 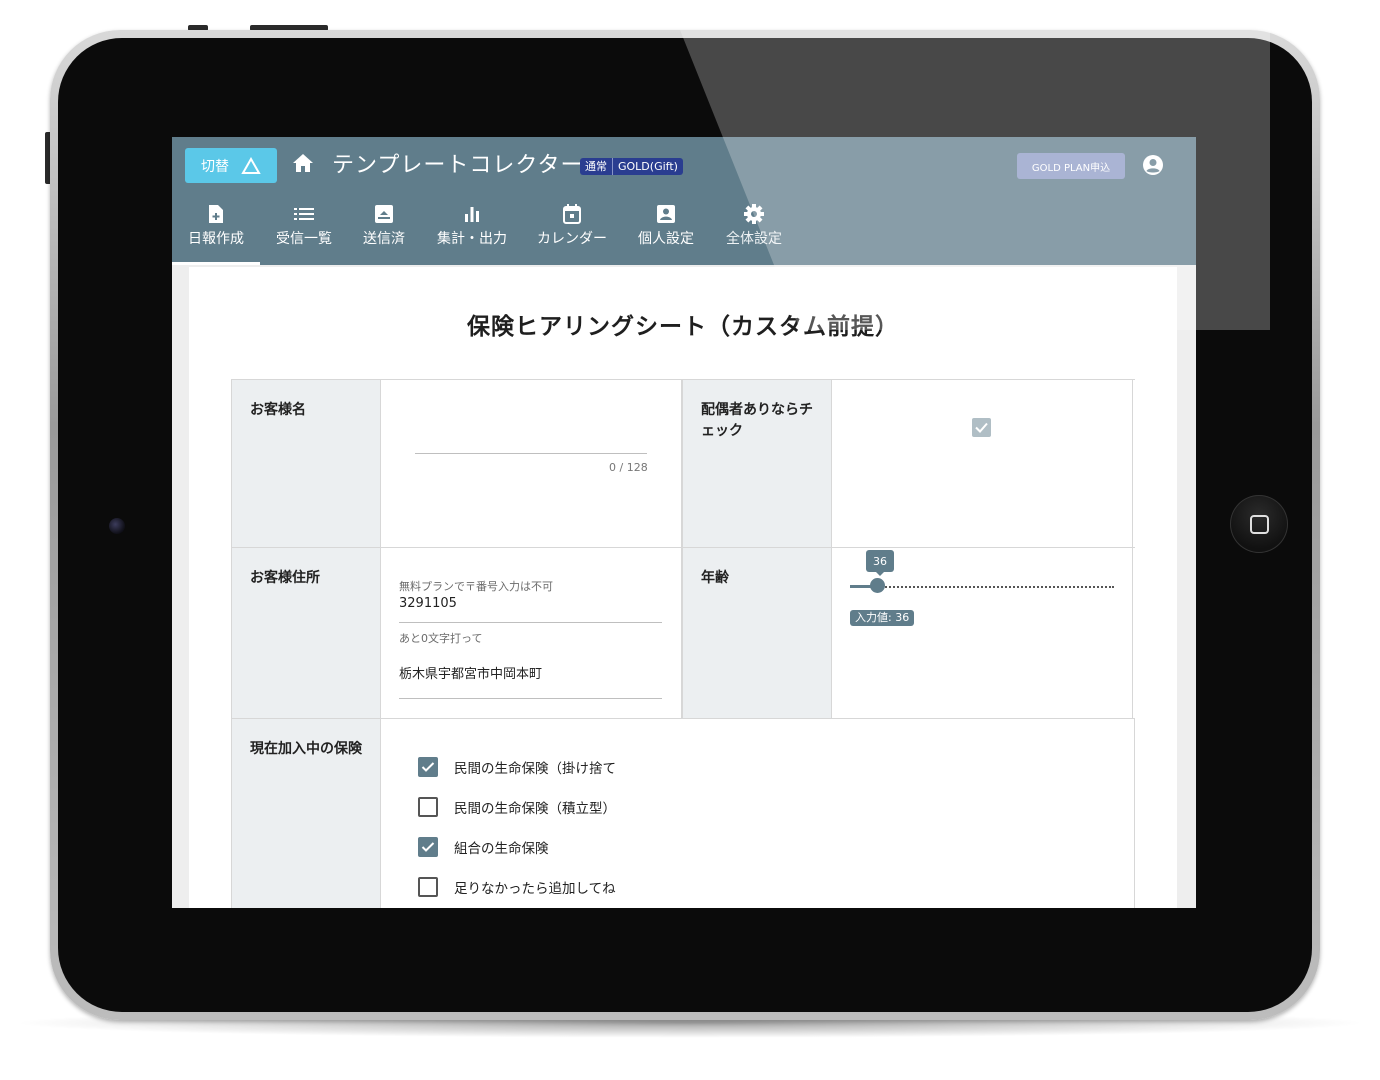 I want to click on insurance-label: 現在加入中の保険, so click(x=306, y=813).